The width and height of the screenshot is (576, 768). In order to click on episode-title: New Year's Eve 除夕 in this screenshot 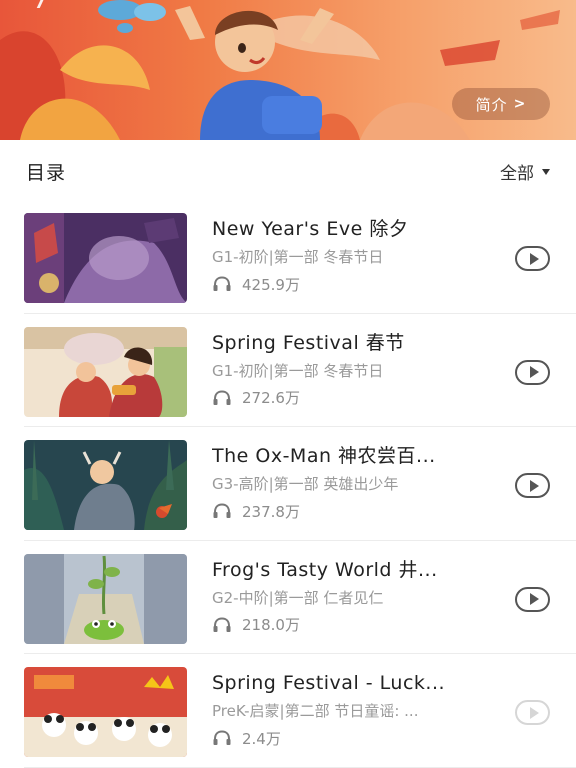, I will do `click(310, 229)`.